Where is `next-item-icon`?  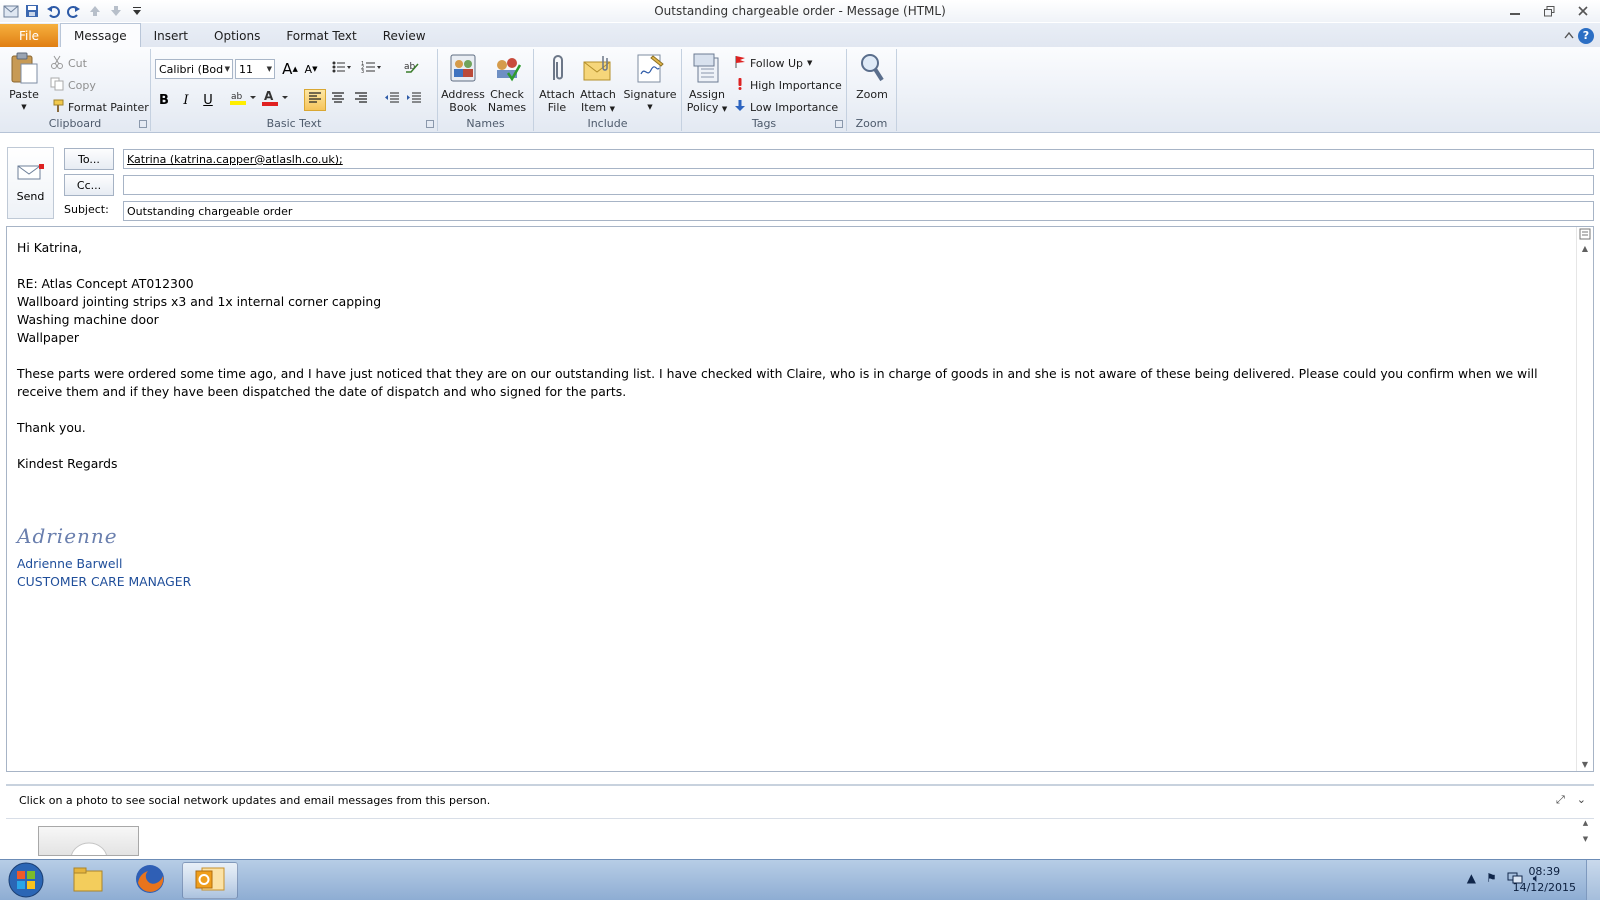 next-item-icon is located at coordinates (116, 11).